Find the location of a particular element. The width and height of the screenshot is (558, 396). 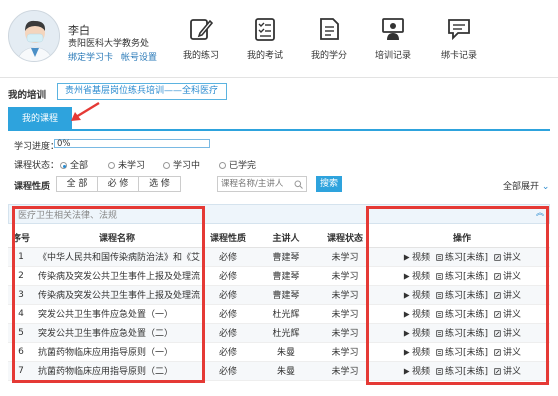

nature-label: 课程性质 is located at coordinates (32, 187).